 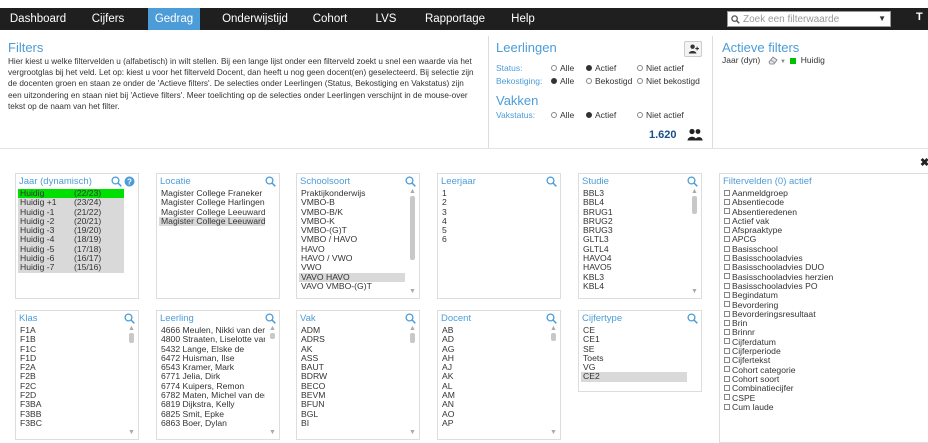 What do you see at coordinates (634, 267) in the screenshot?
I see `list-item: HAVO5` at bounding box center [634, 267].